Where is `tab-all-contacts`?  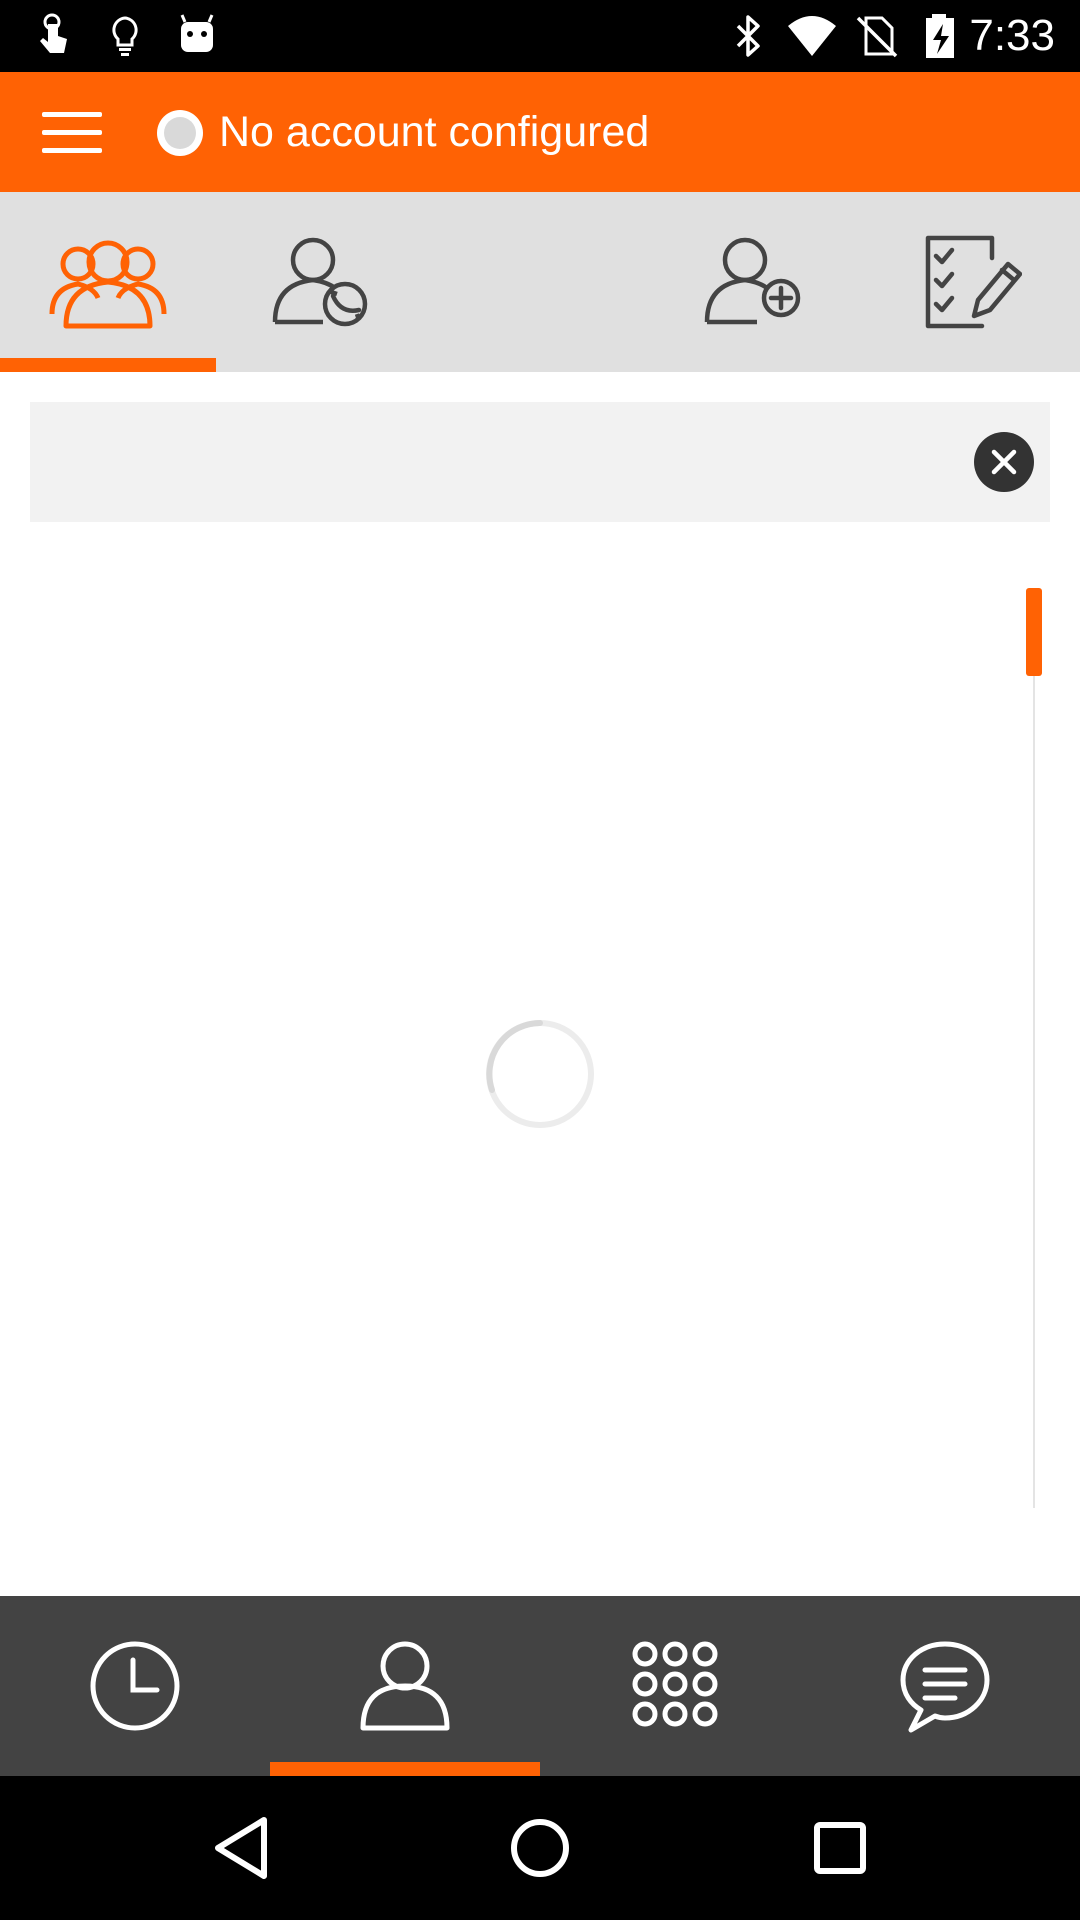 tab-all-contacts is located at coordinates (108, 282).